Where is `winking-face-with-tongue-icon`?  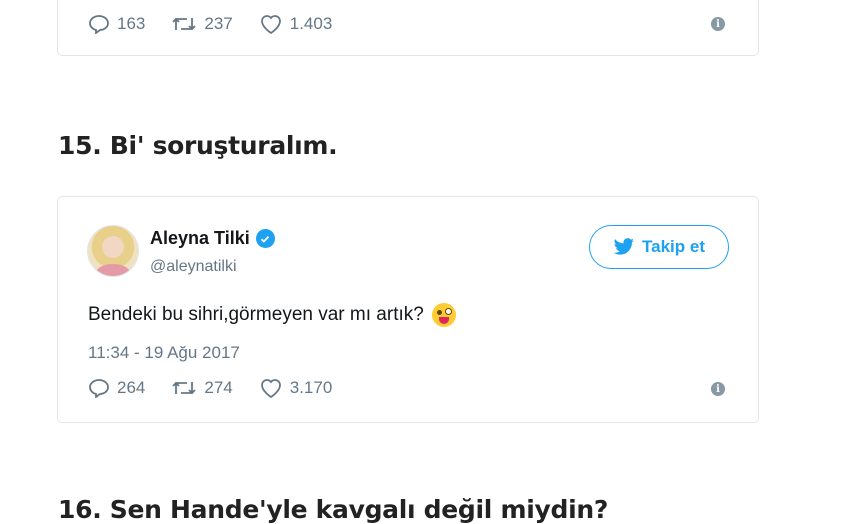
winking-face-with-tongue-icon is located at coordinates (443, 315).